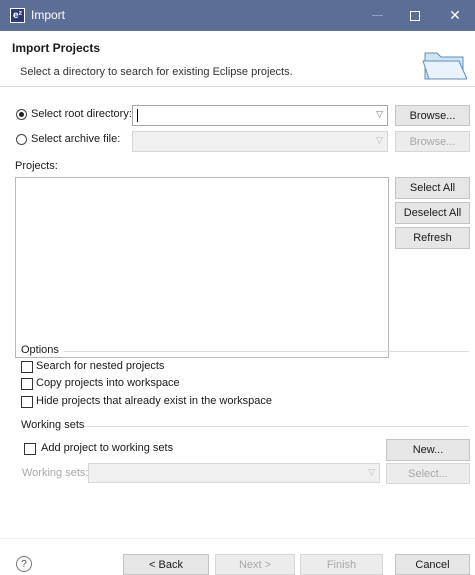 The width and height of the screenshot is (475, 575). I want to click on copy-projects-label: Copy projects into workspace, so click(108, 383).